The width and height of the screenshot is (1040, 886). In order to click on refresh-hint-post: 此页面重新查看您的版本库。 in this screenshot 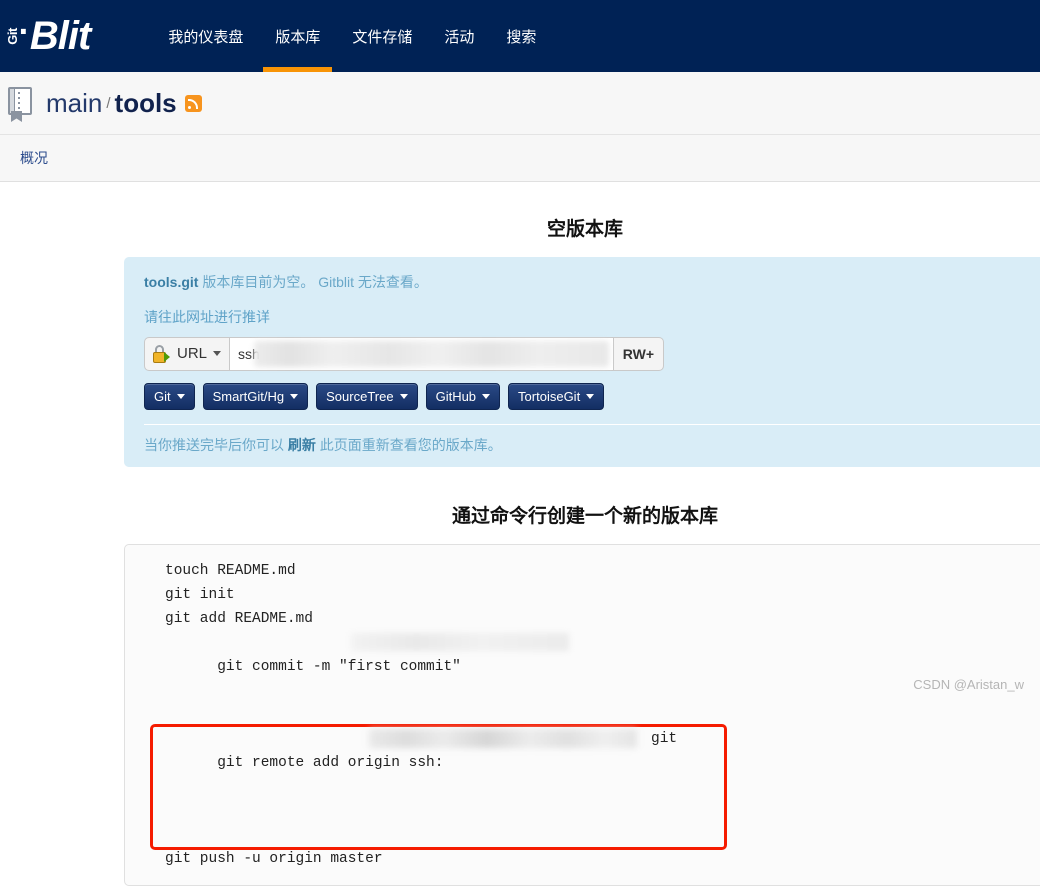, I will do `click(408, 444)`.